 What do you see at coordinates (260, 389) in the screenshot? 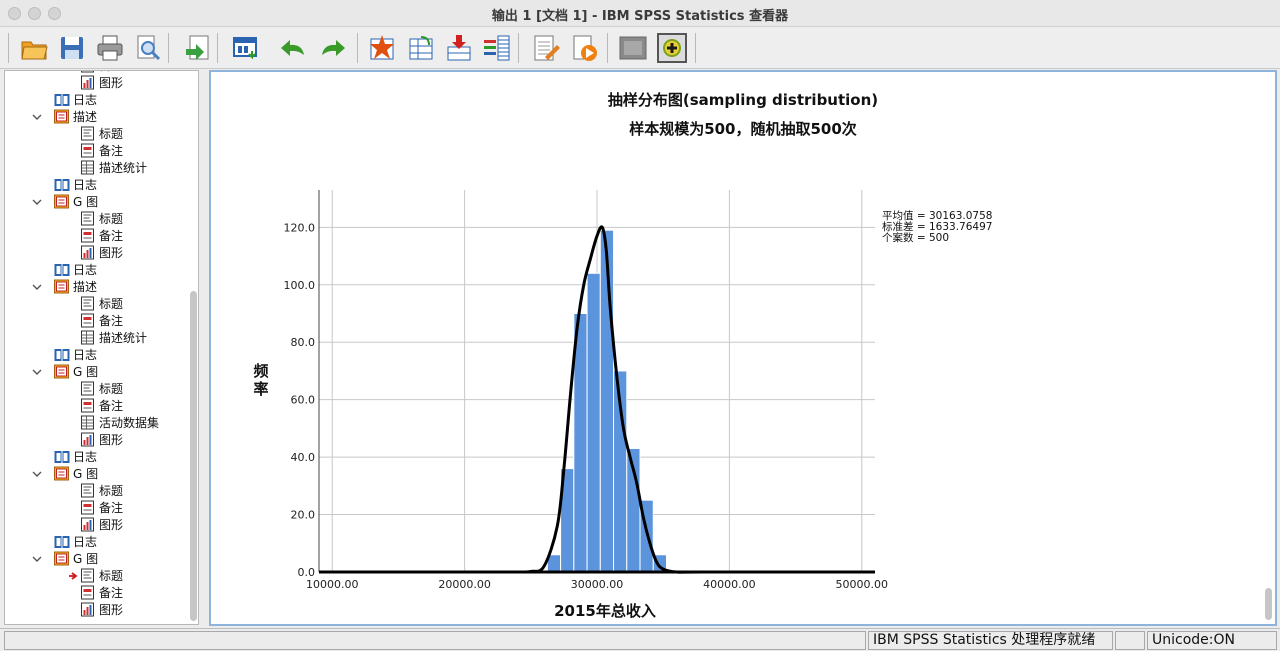
I see `y-axis-title-char: 率` at bounding box center [260, 389].